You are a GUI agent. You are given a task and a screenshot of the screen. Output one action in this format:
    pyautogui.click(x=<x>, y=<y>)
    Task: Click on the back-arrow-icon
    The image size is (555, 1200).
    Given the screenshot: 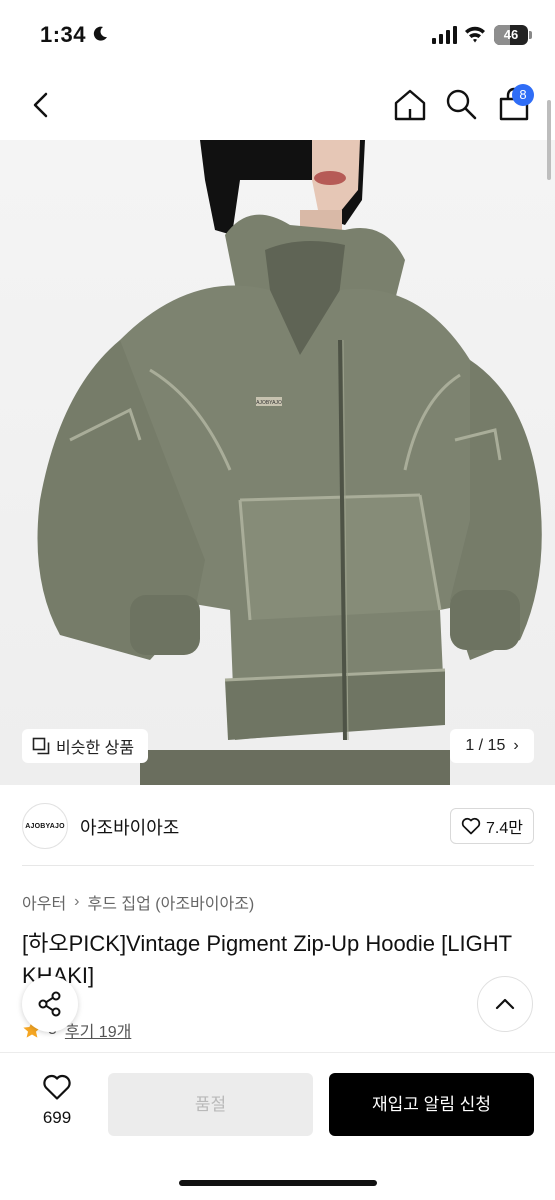 What is the action you would take?
    pyautogui.click(x=41, y=105)
    